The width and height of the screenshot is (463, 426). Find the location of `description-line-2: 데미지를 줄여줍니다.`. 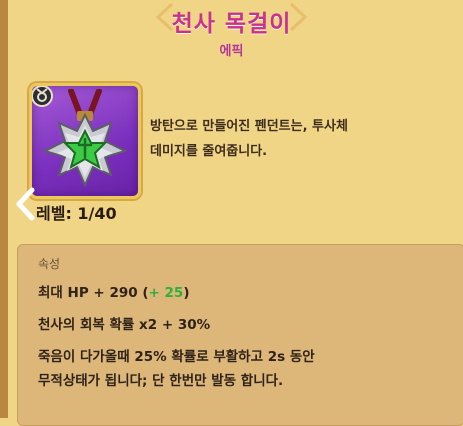

description-line-2: 데미지를 줄여줍니다. is located at coordinates (209, 151).